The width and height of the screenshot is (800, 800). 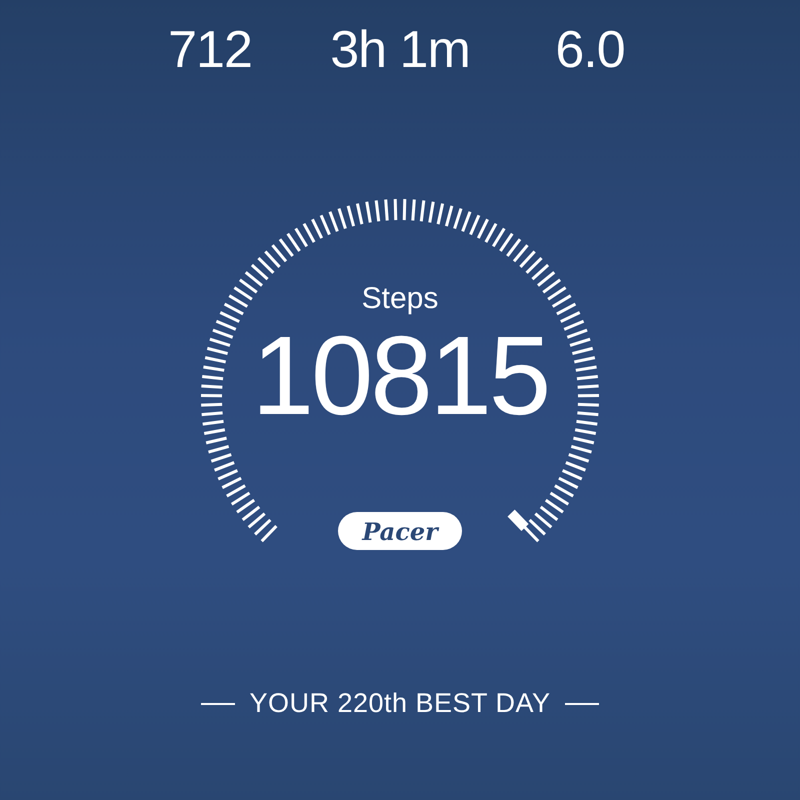 I want to click on best-day-text: YOUR 220th BEST DAY, so click(x=400, y=703).